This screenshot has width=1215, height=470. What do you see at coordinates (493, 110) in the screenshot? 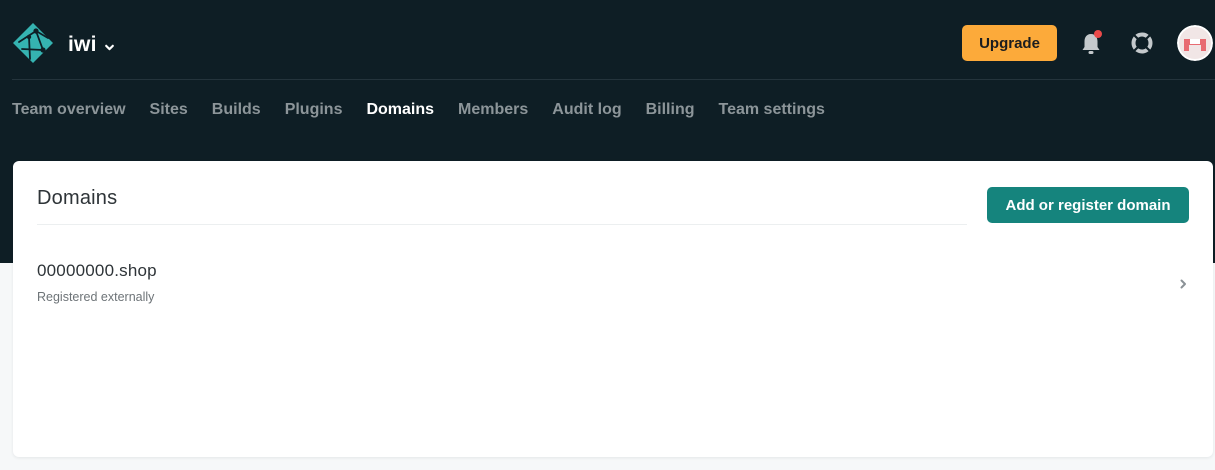
I see `nav-members: Members` at bounding box center [493, 110].